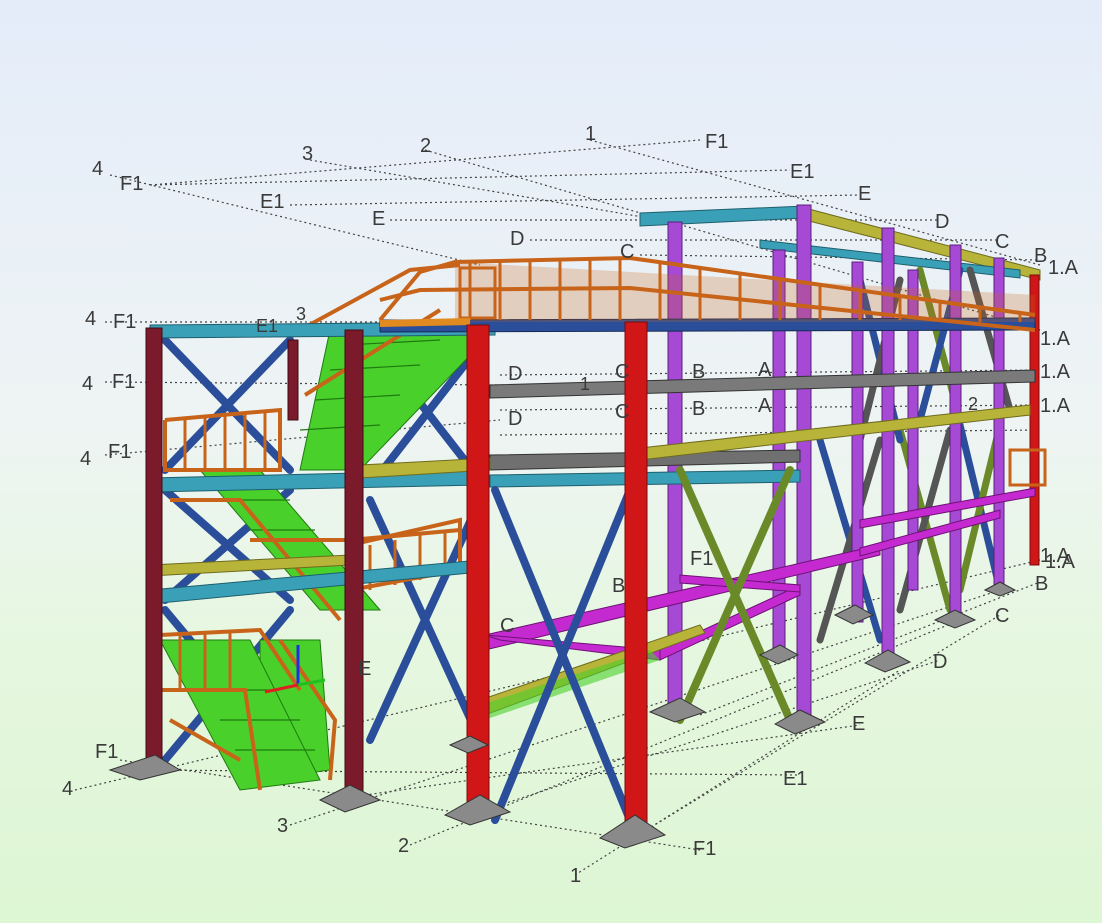 The width and height of the screenshot is (1102, 923). What do you see at coordinates (425, 146) in the screenshot?
I see `grid-label-2: 2` at bounding box center [425, 146].